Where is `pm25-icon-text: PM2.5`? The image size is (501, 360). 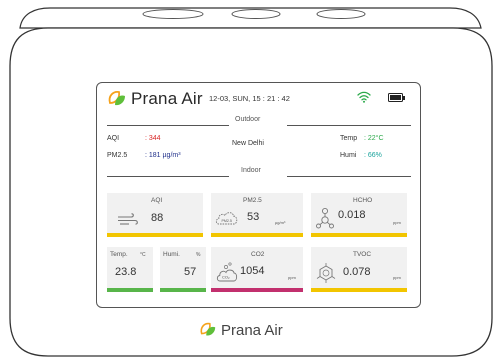 pm25-icon-text: PM2.5 is located at coordinates (227, 221).